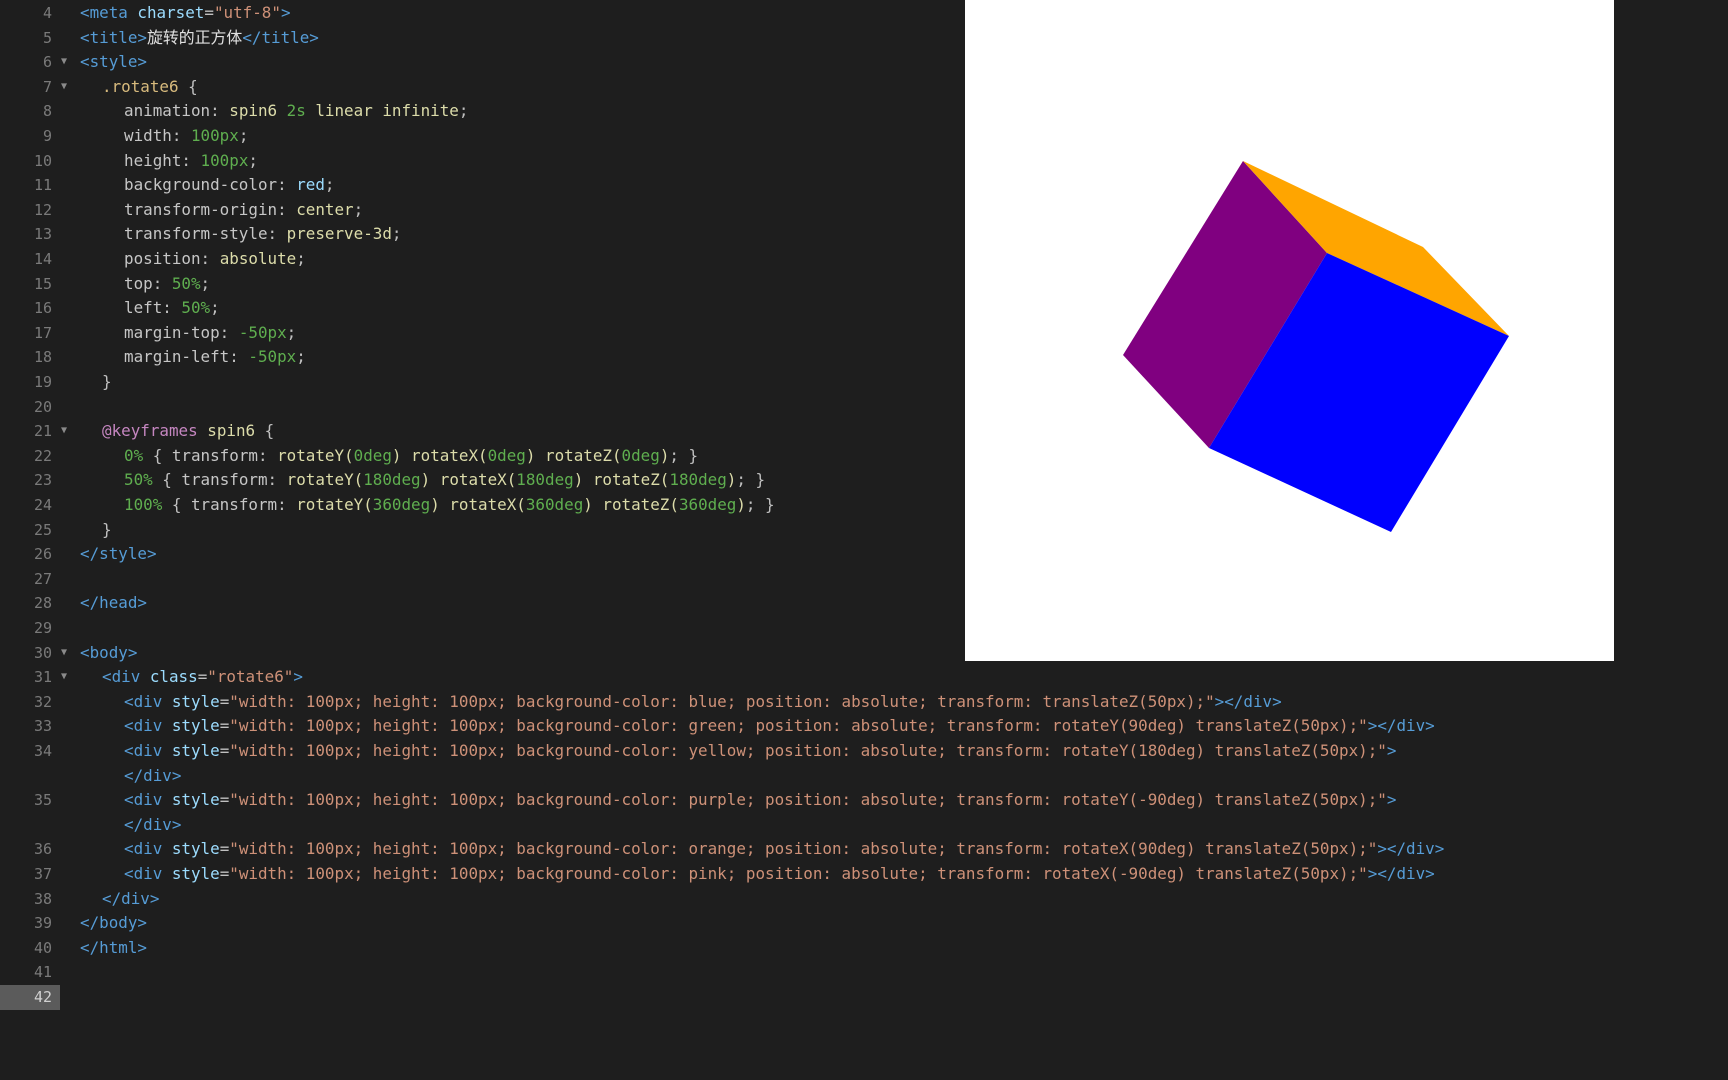 The height and width of the screenshot is (1080, 1728). Describe the element at coordinates (173, 677) in the screenshot. I see `code-token: class` at that location.